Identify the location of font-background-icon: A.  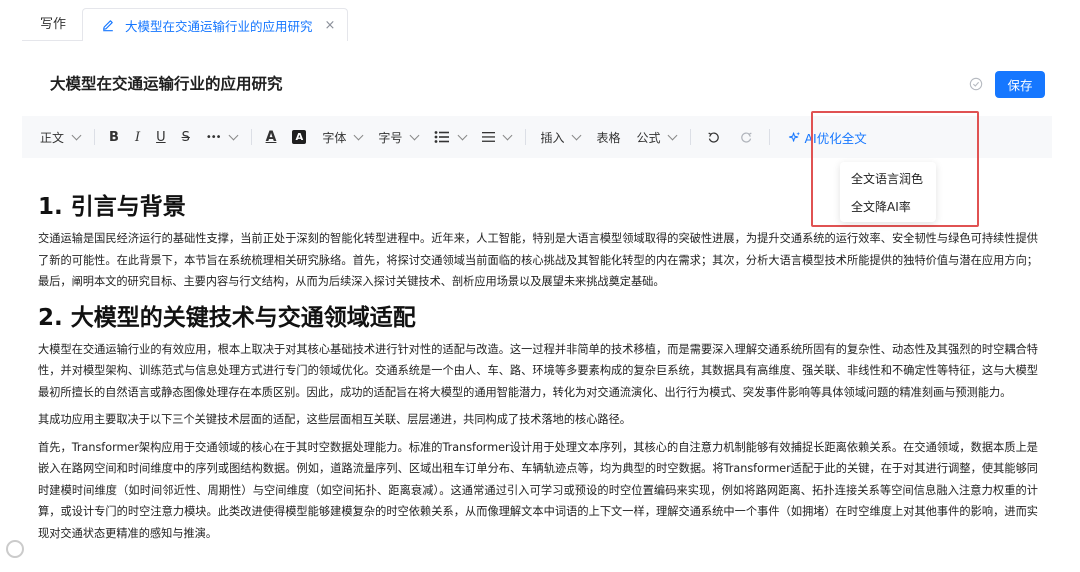
(299, 137).